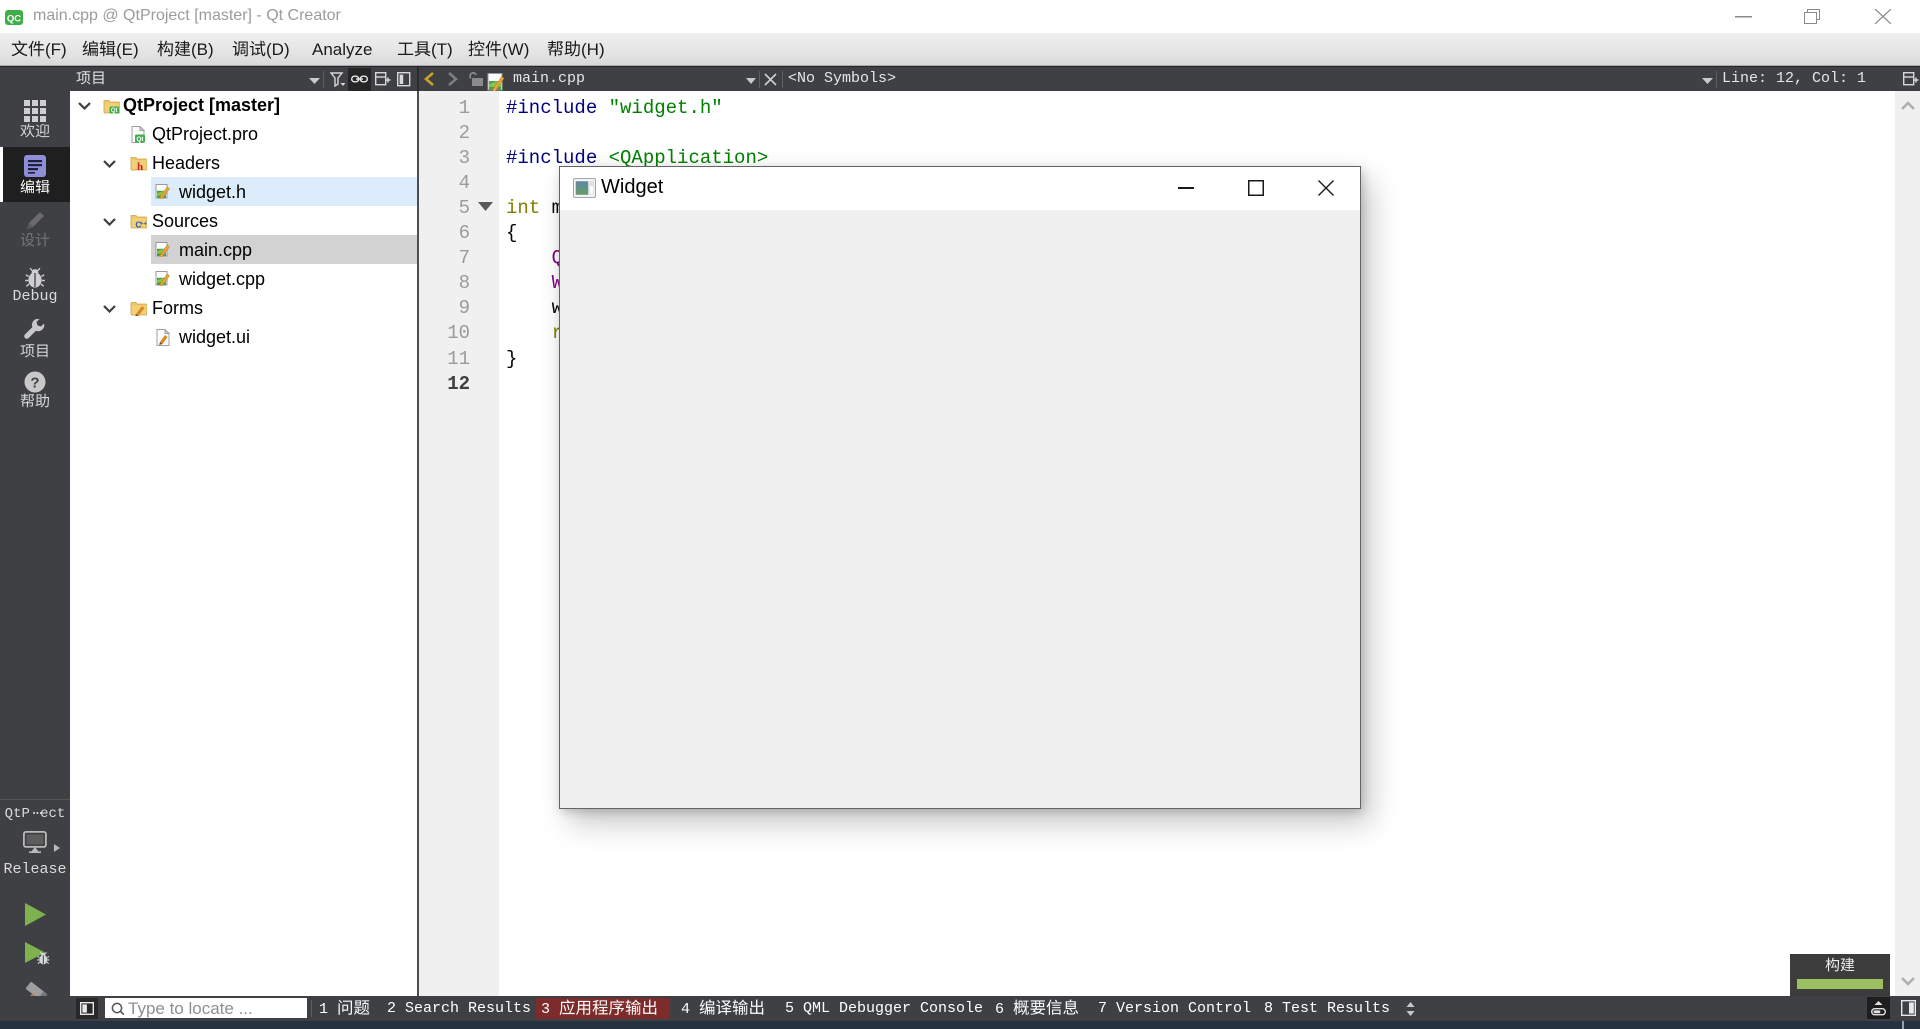 This screenshot has height=1029, width=1920. I want to click on svg-text: h, so click(140, 166).